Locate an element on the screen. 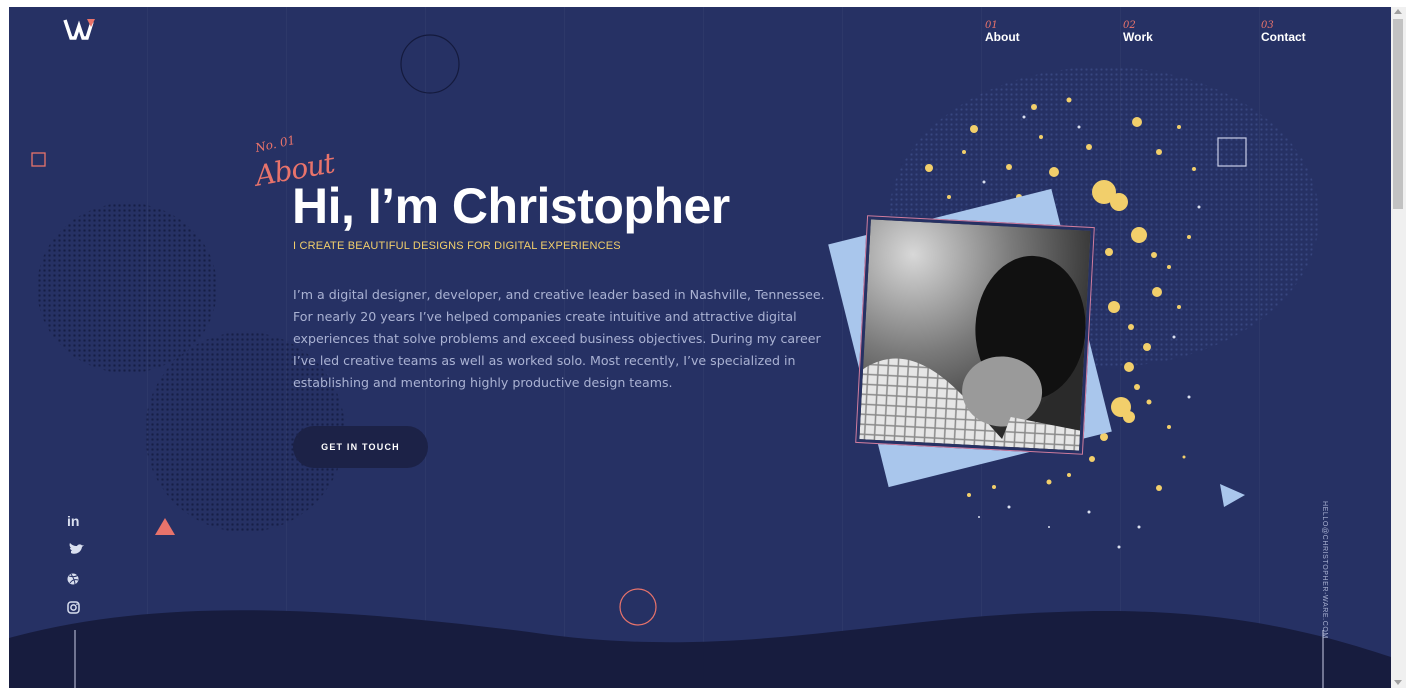 Image resolution: width=1406 pixels, height=688 pixels. nav-link-contact: 03 Contact is located at coordinates (1283, 32).